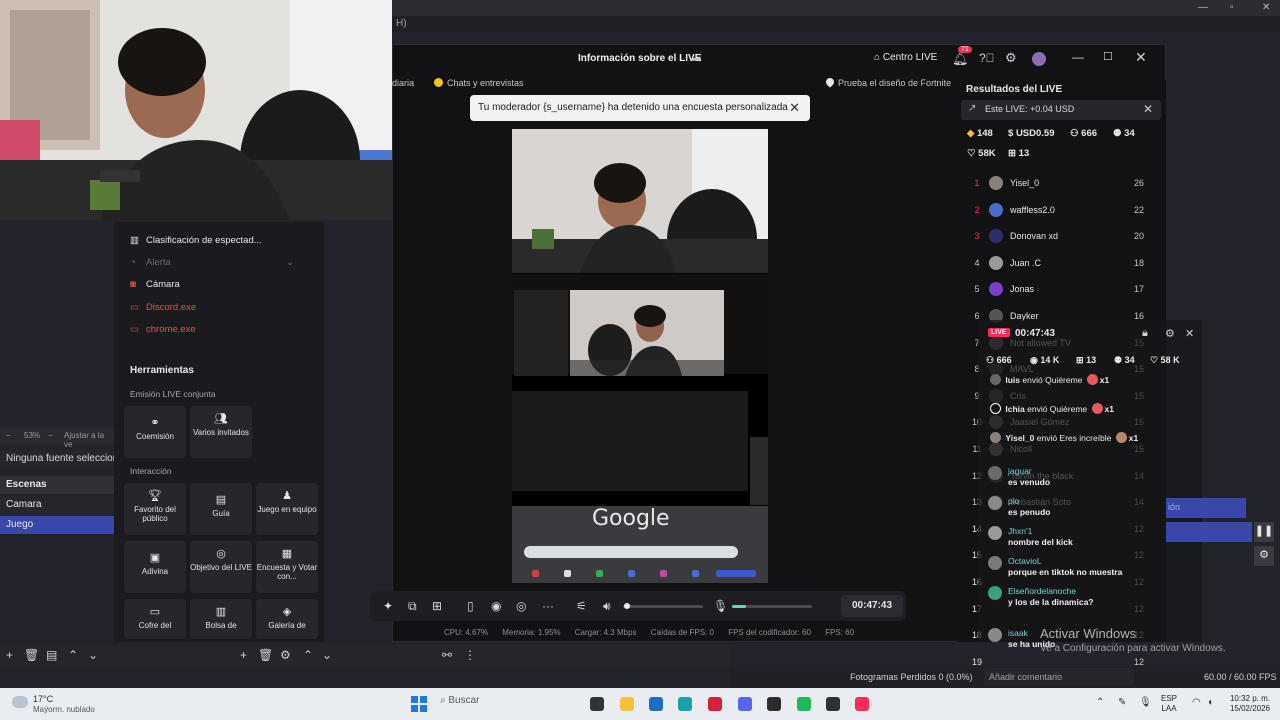 This screenshot has height=720, width=1280. Describe the element at coordinates (470, 655) in the screenshot. I see `more-icon: ⋮` at that location.